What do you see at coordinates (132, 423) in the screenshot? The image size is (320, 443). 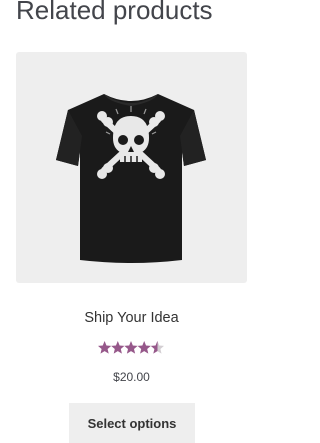 I see `select-options-button: Select options` at bounding box center [132, 423].